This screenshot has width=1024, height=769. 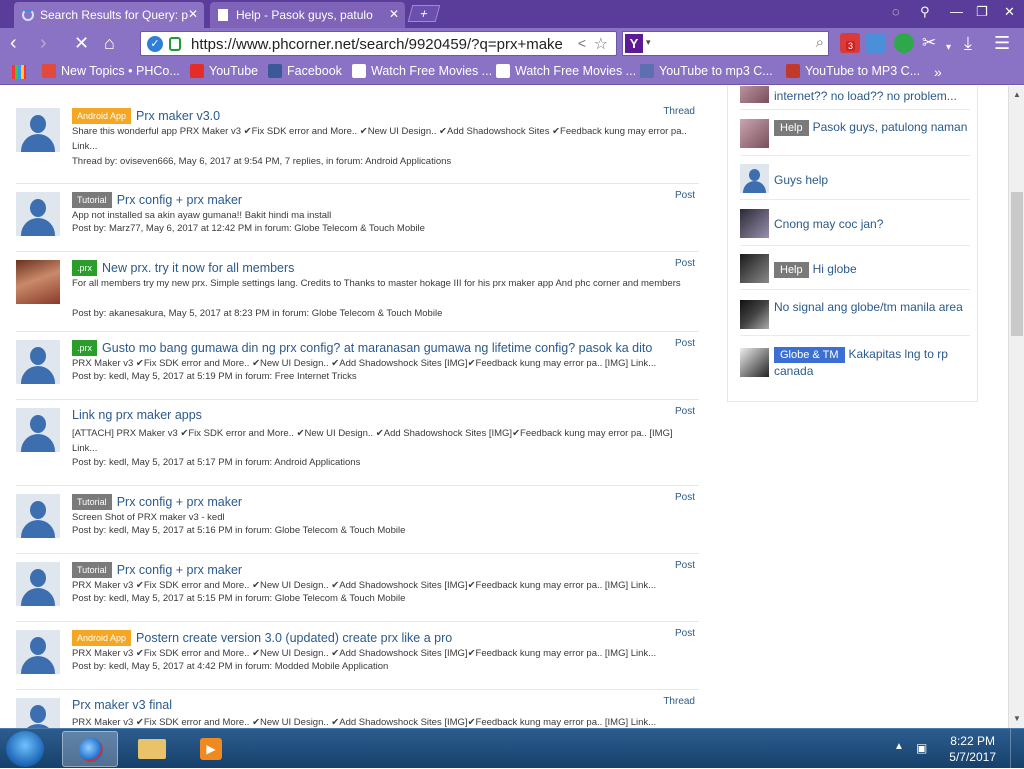 What do you see at coordinates (1002, 43) in the screenshot?
I see `menu-icon: ☰` at bounding box center [1002, 43].